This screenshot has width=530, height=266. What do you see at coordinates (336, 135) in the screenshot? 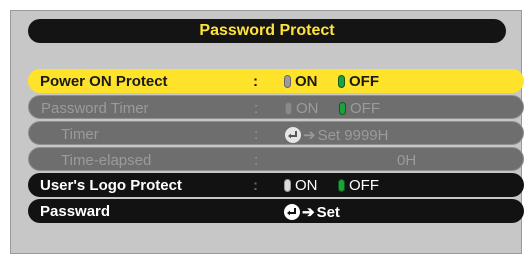
I see `timer-set-action: ➔ Set 9999H` at bounding box center [336, 135].